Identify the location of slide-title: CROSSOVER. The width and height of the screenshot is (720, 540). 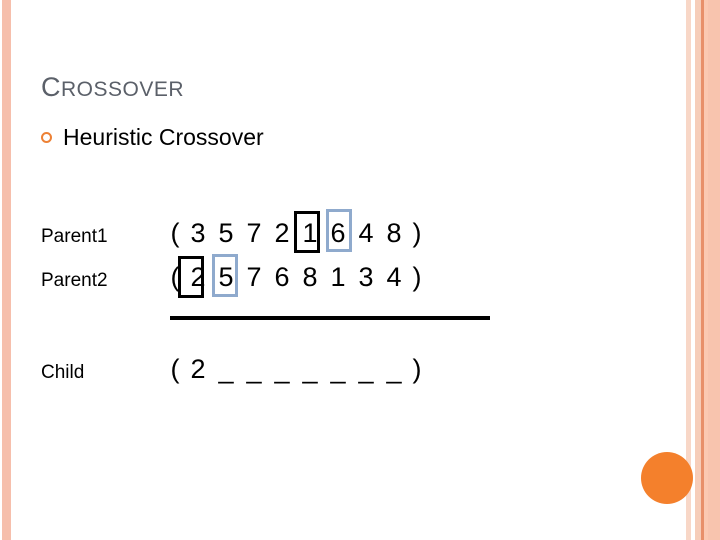
(112, 87).